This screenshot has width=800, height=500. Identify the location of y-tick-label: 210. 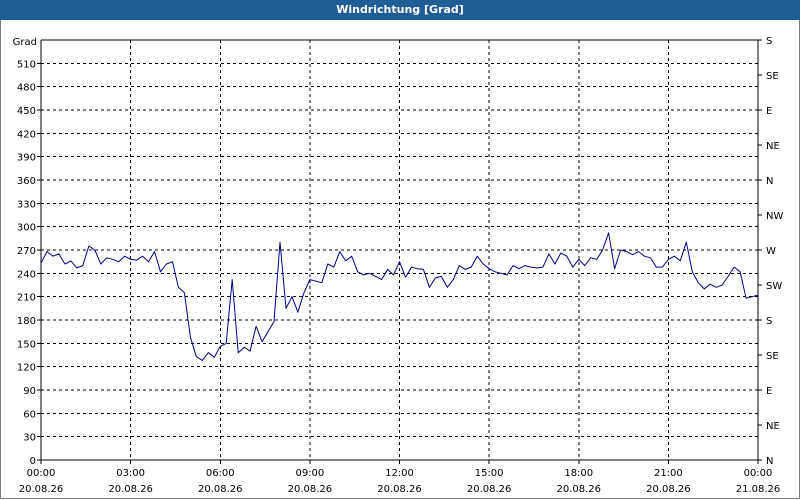
(26, 298).